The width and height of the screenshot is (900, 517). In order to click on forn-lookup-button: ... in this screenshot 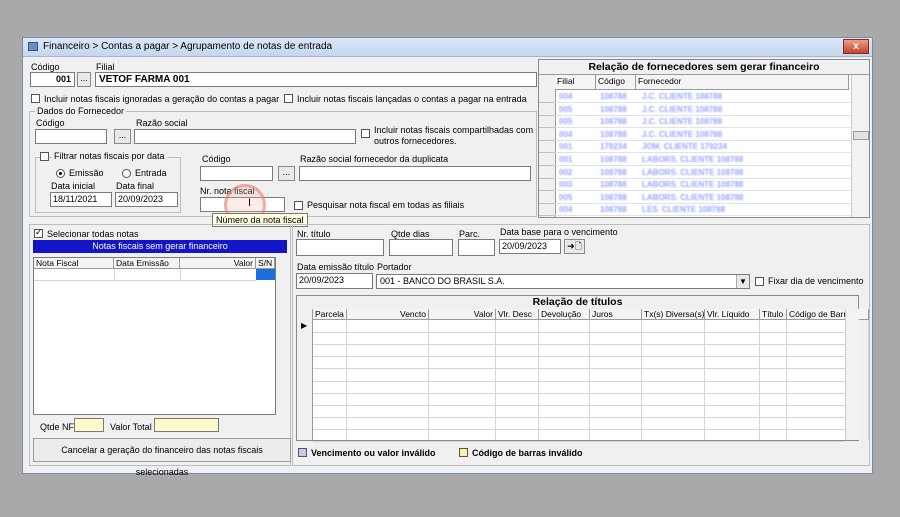, I will do `click(122, 136)`.